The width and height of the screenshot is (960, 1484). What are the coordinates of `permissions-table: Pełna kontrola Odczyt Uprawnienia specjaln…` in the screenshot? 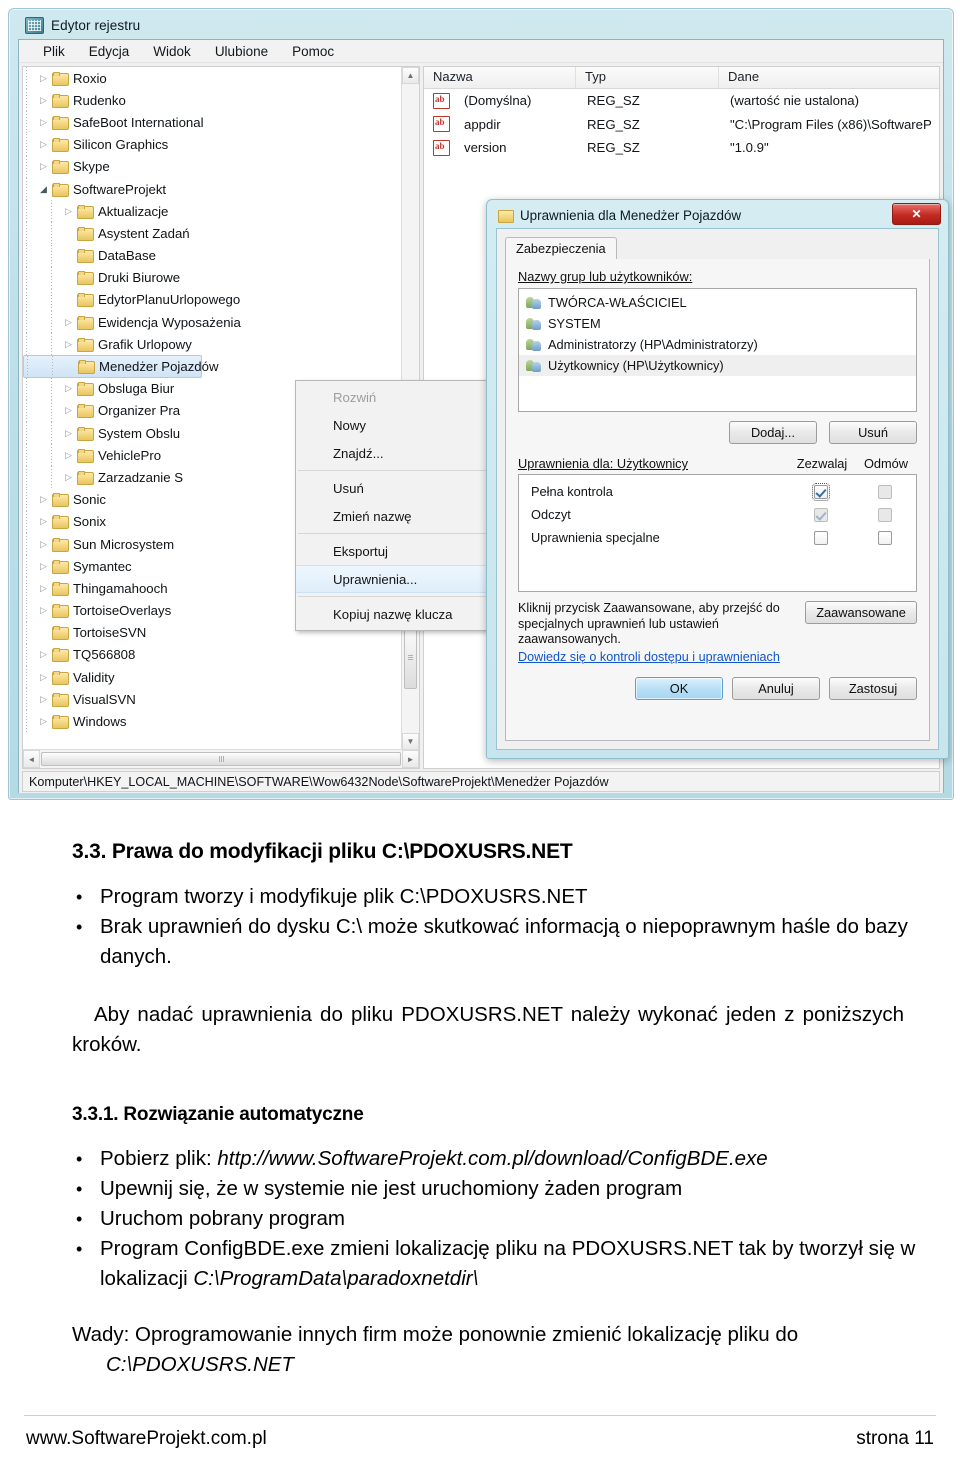 It's located at (717, 533).